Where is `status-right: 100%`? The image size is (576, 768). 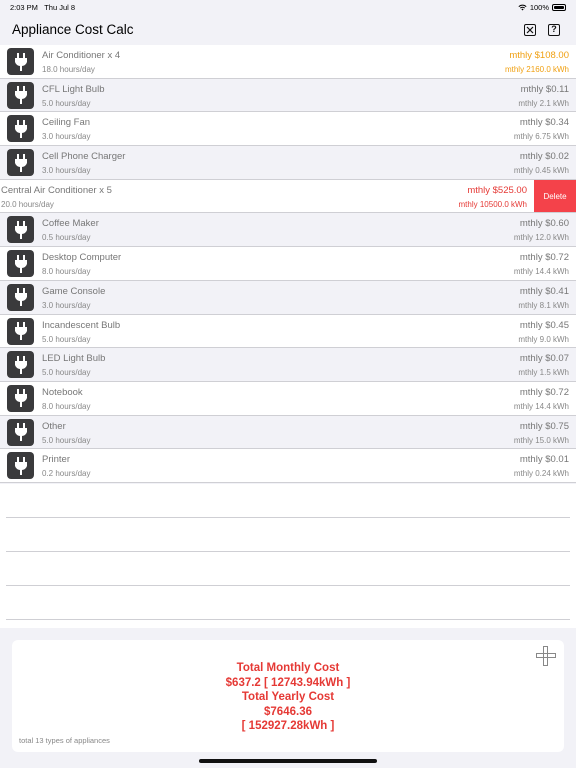 status-right: 100% is located at coordinates (542, 7).